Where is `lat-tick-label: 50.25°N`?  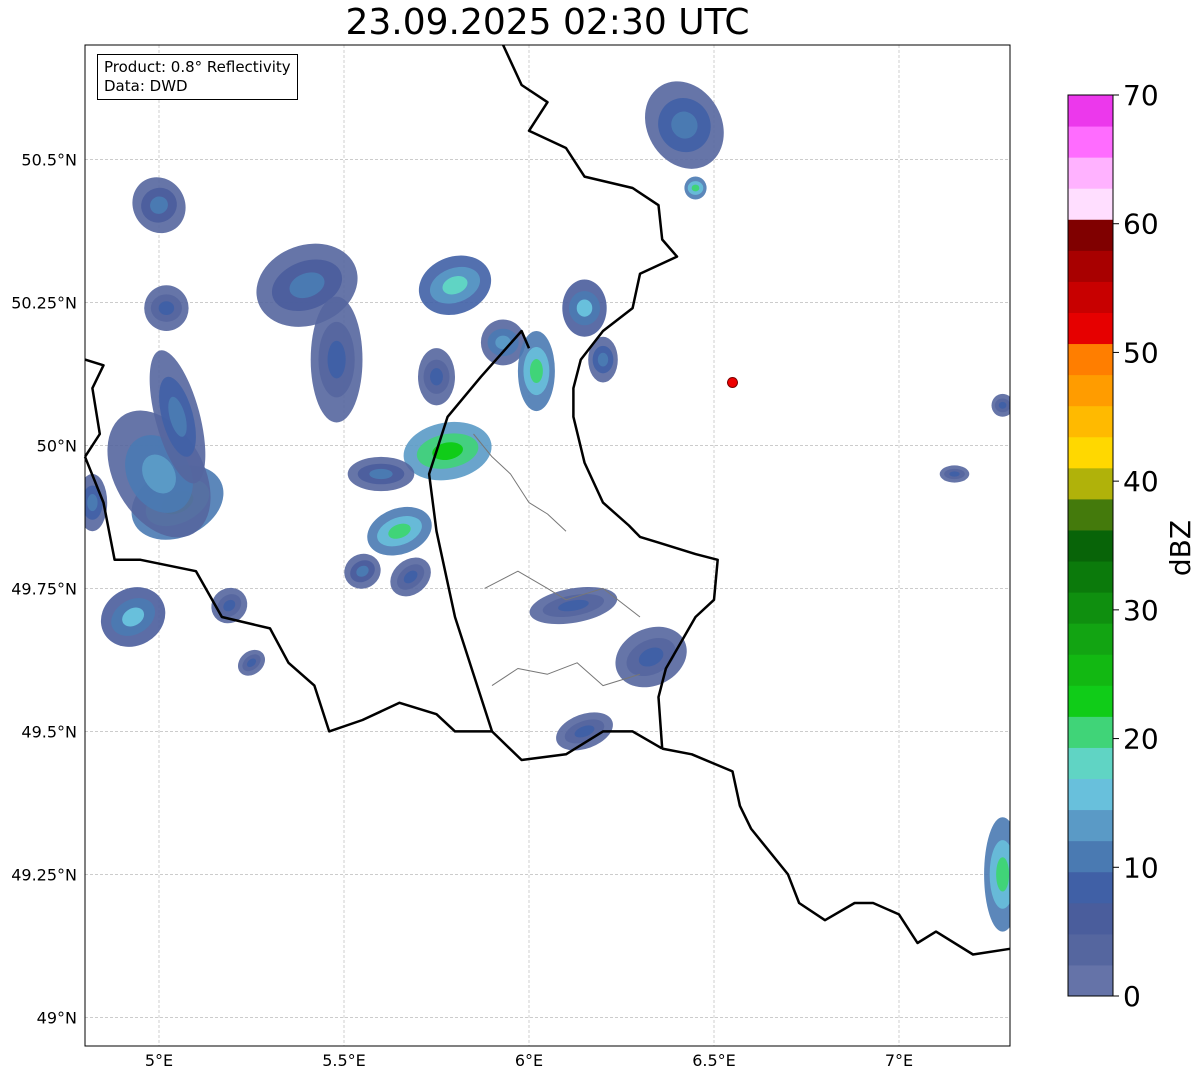 lat-tick-label: 50.25°N is located at coordinates (44, 302).